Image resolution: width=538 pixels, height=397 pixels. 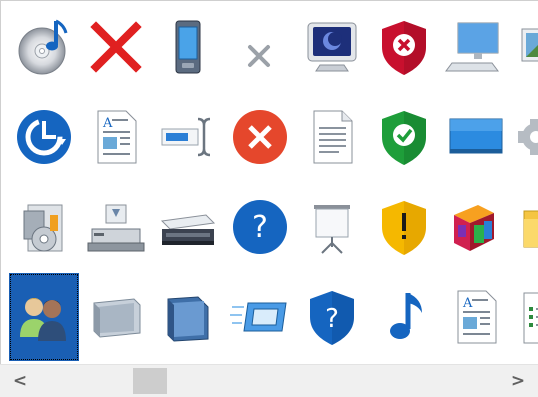 What do you see at coordinates (332, 227) in the screenshot?
I see `projector-screen-icon` at bounding box center [332, 227].